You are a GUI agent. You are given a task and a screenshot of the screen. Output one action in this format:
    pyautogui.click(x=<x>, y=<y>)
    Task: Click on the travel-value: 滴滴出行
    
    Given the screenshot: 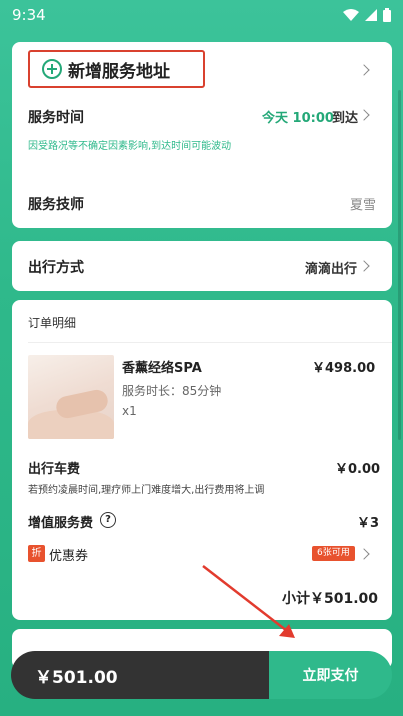 What is the action you would take?
    pyautogui.click(x=331, y=267)
    